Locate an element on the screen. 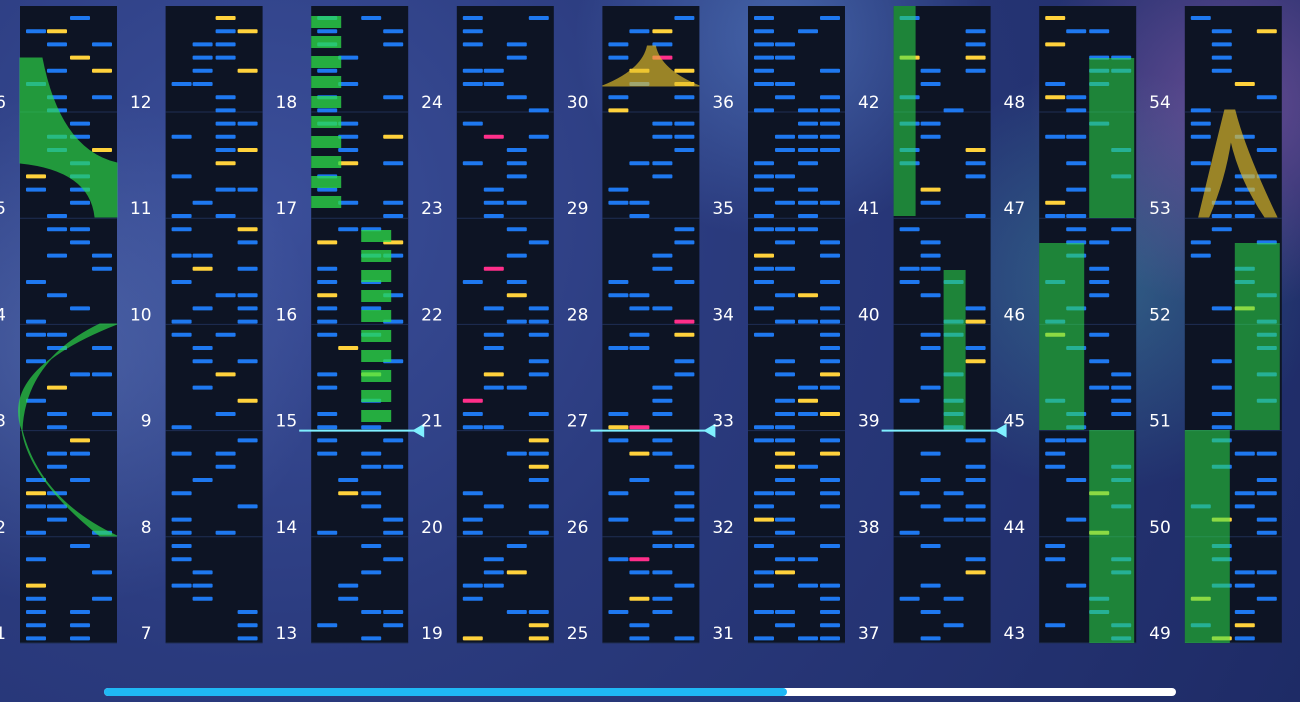 Image resolution: width=1300 pixels, height=702 pixels. scrollbar-thumb is located at coordinates (445, 692).